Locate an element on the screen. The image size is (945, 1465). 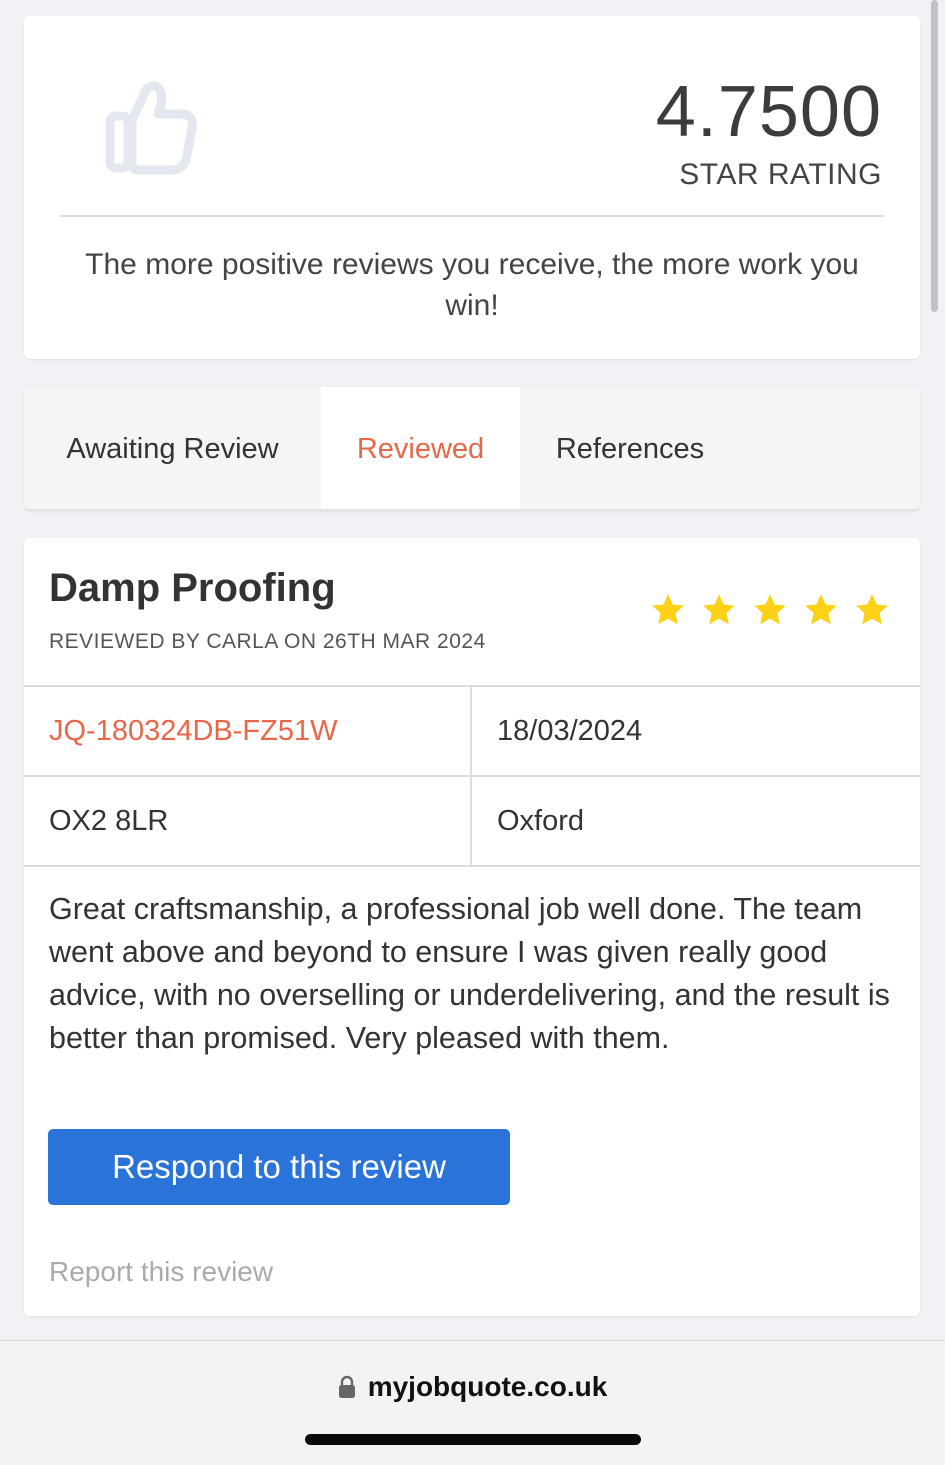
report-review-link: Report this review is located at coordinates (161, 1272).